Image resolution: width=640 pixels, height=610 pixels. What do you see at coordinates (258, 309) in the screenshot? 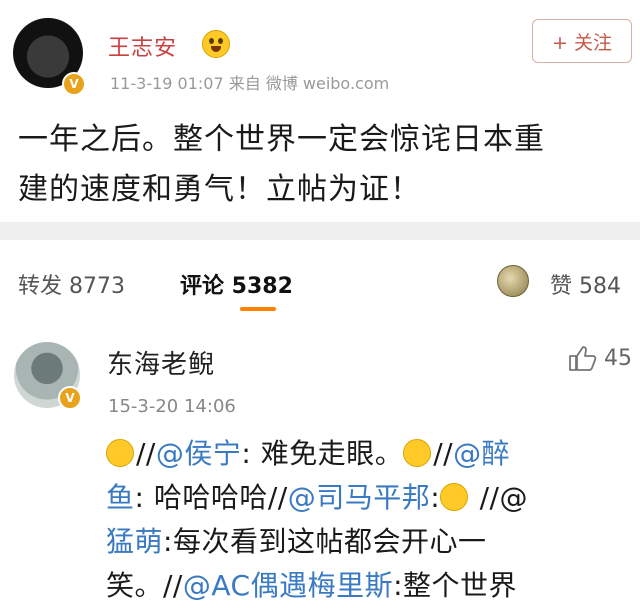
I see `tab-active-indicator` at bounding box center [258, 309].